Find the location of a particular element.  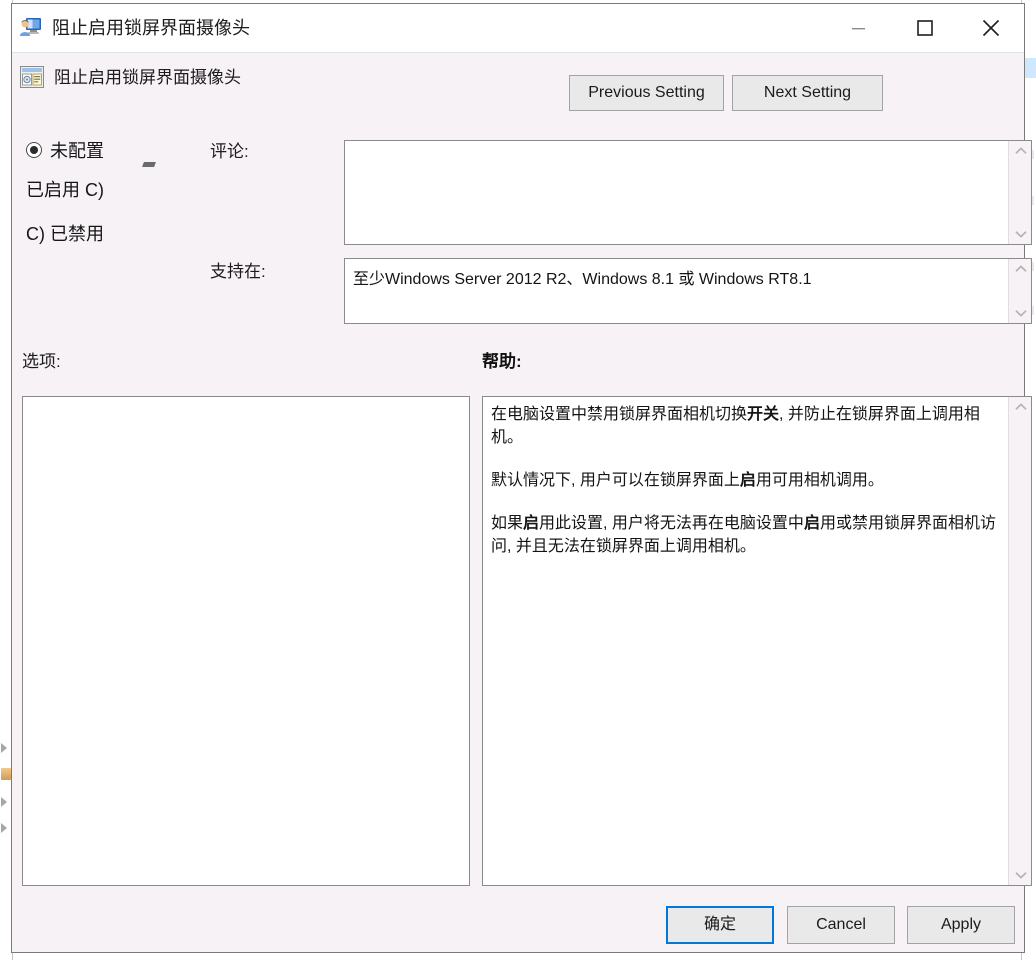

close-icon is located at coordinates (991, 28).